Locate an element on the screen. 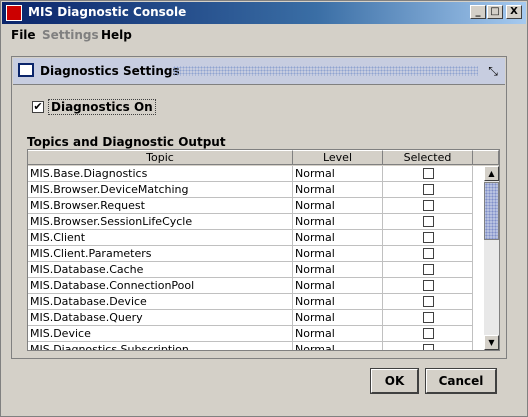  header-pattern is located at coordinates (325, 71).